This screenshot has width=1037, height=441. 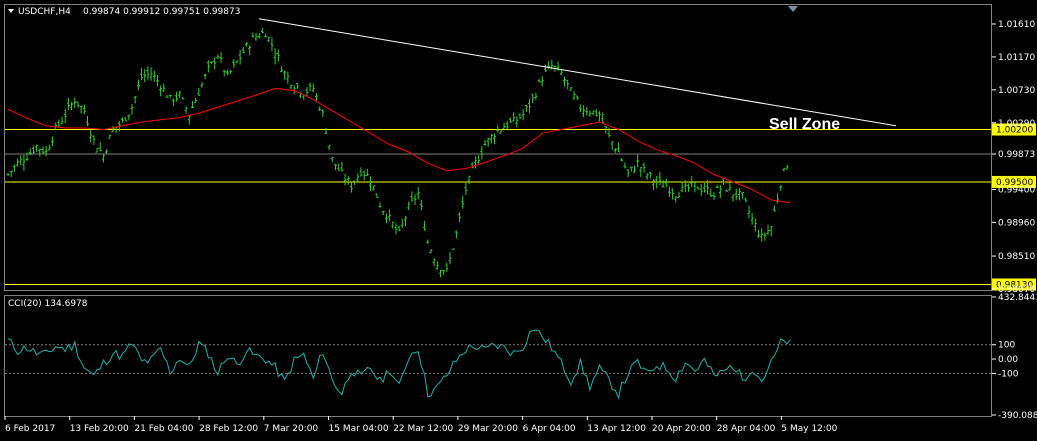 I want to click on date-tick-label: 22 Mar 12:00, so click(x=423, y=429).